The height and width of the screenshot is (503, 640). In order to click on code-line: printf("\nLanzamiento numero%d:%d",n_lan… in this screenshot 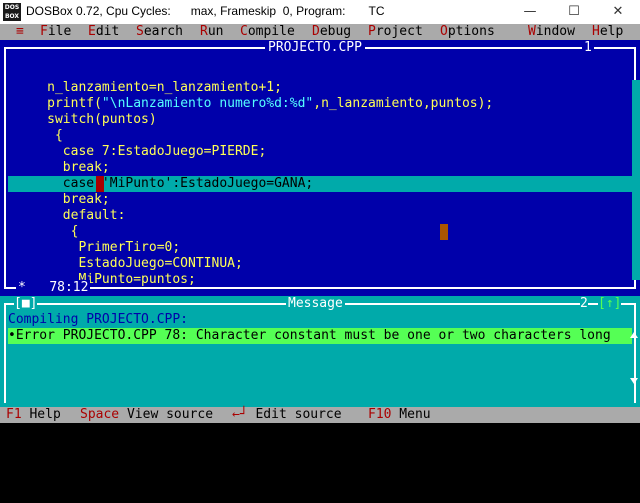, I will do `click(320, 104)`.